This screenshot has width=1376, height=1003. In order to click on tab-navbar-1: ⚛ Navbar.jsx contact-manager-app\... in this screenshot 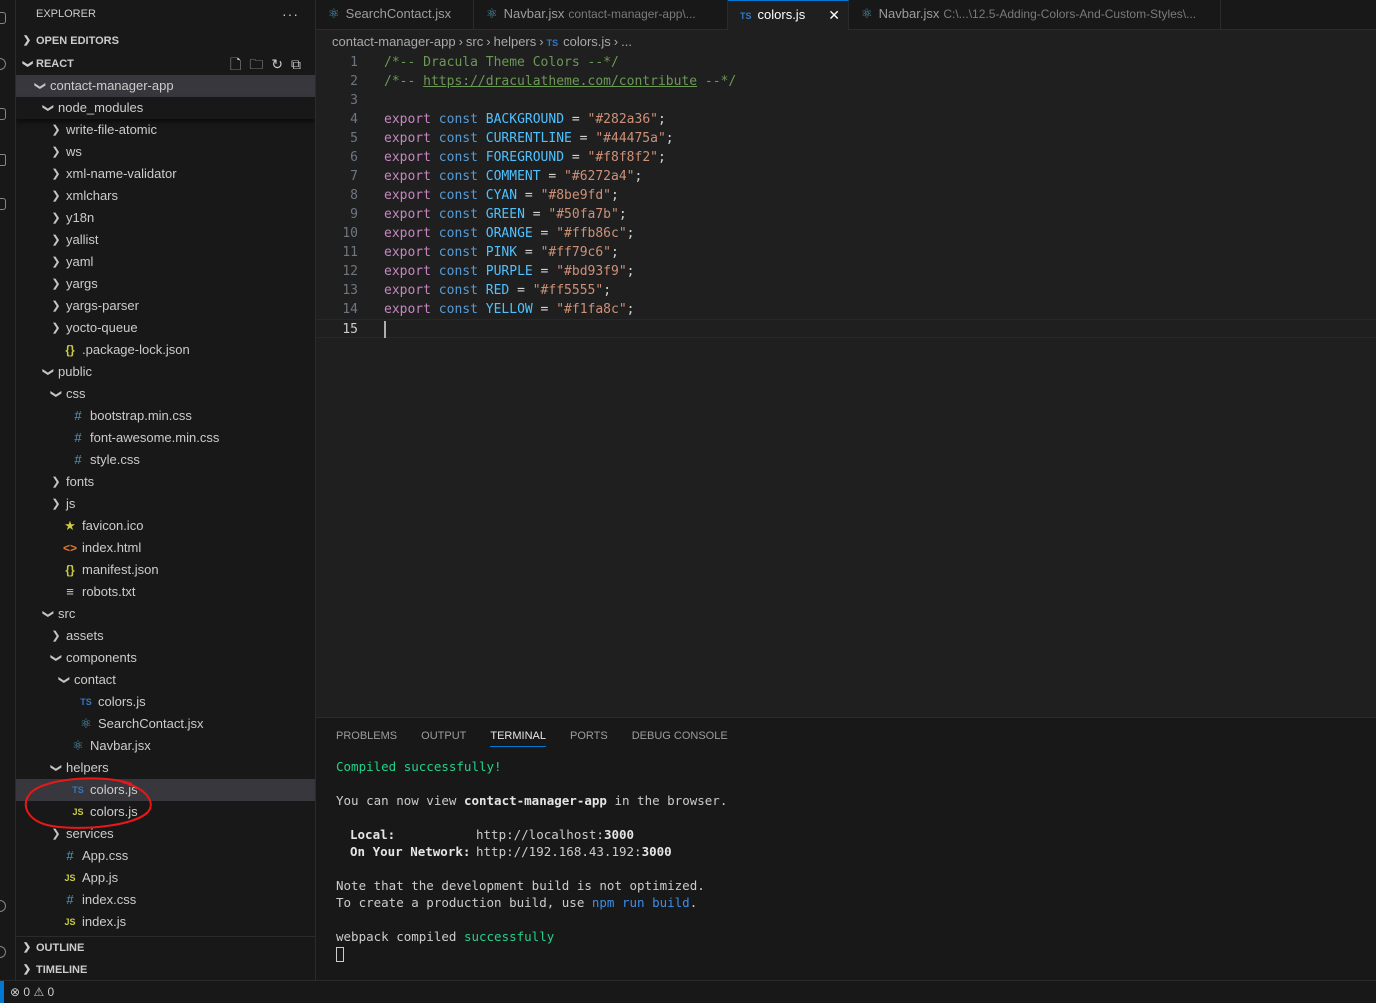, I will do `click(601, 15)`.